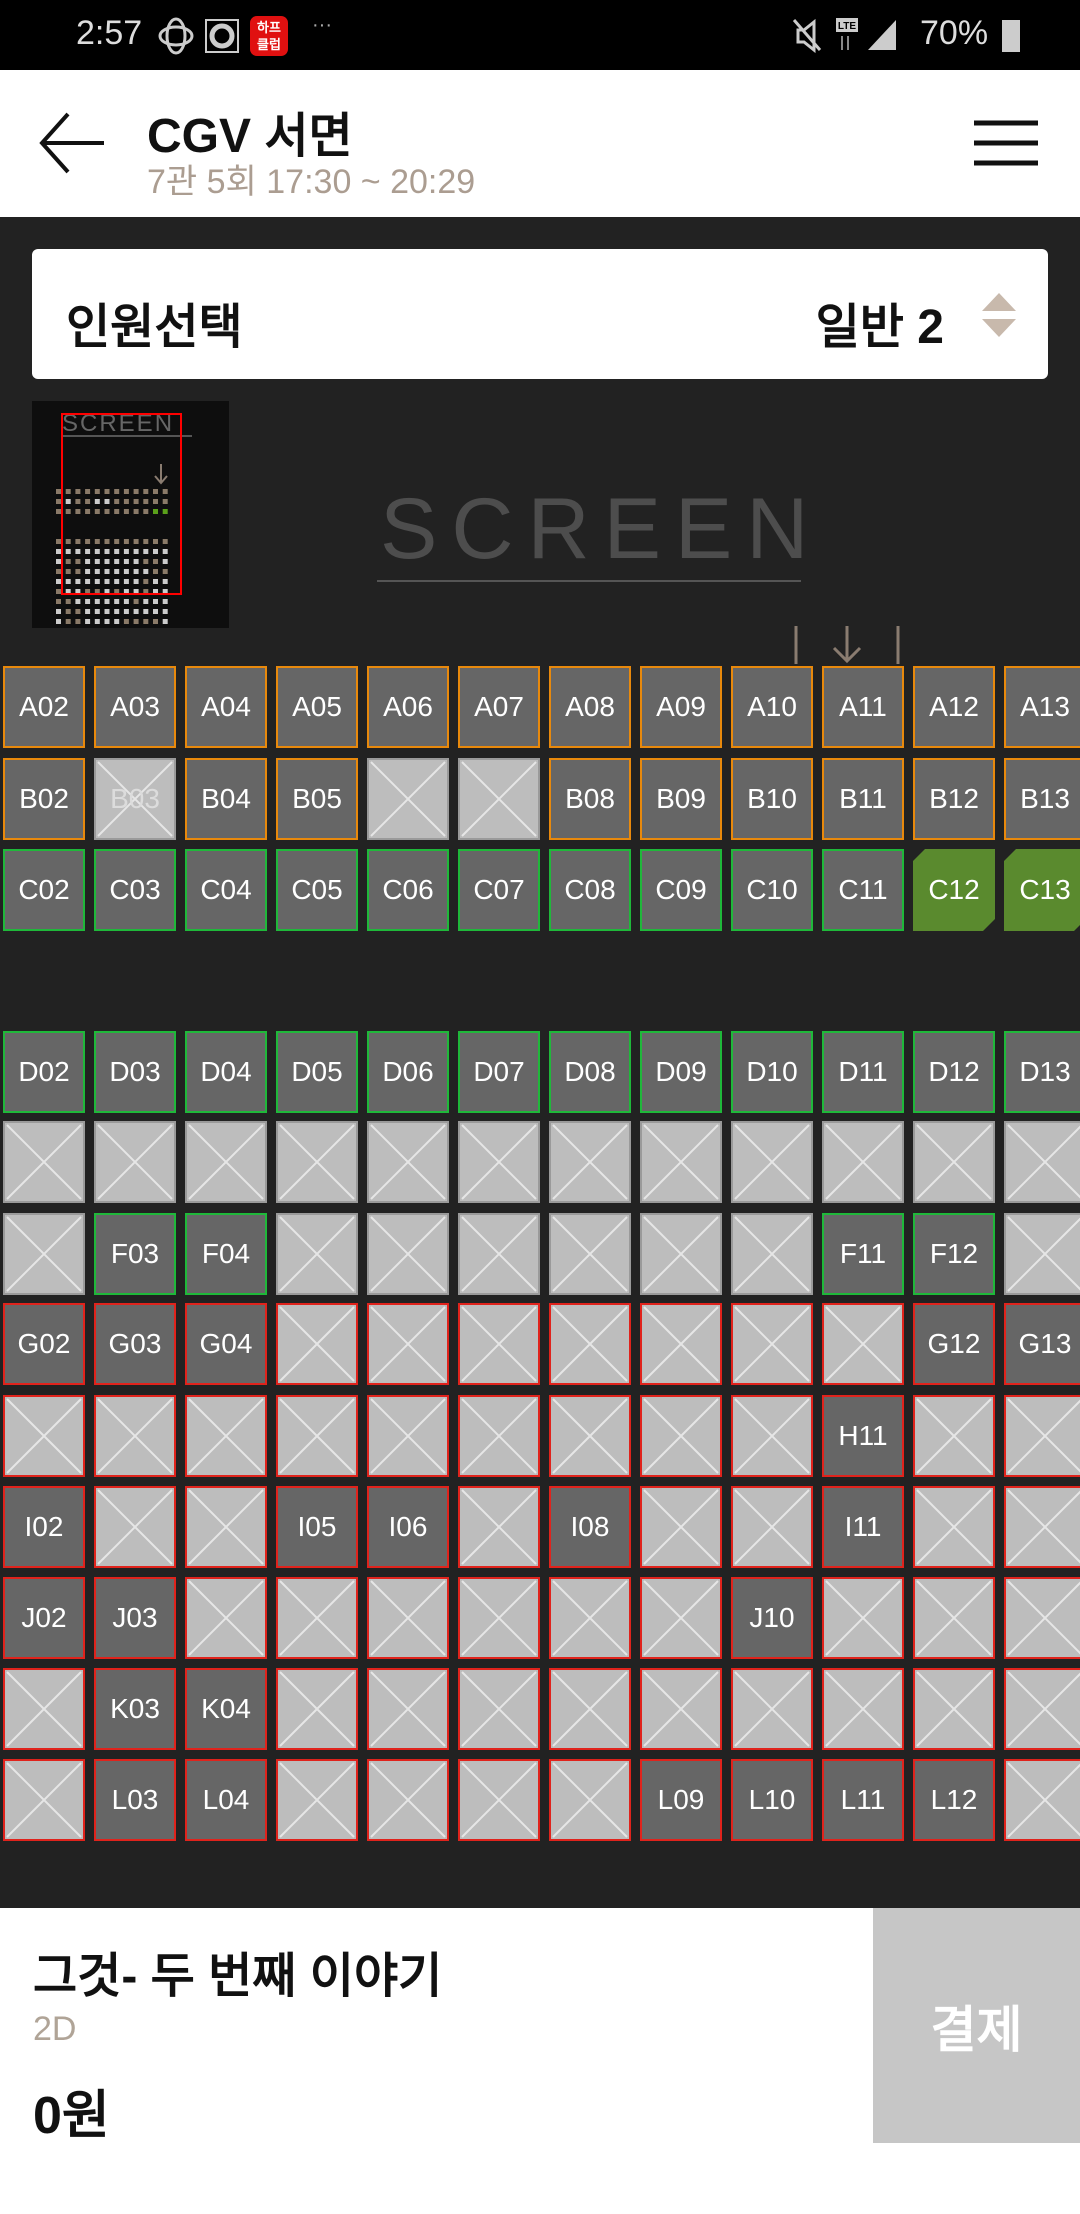  What do you see at coordinates (954, 1344) in the screenshot?
I see `seat-G12: G12` at bounding box center [954, 1344].